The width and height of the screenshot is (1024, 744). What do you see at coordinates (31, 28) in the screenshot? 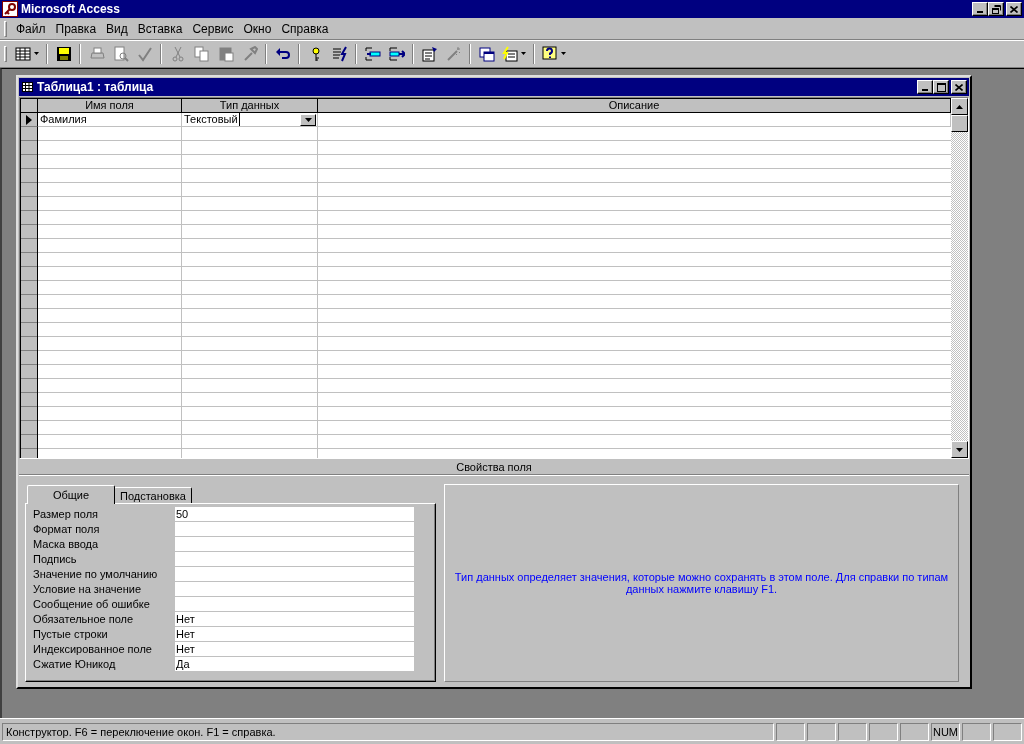
I see `menu-item: Файл` at bounding box center [31, 28].